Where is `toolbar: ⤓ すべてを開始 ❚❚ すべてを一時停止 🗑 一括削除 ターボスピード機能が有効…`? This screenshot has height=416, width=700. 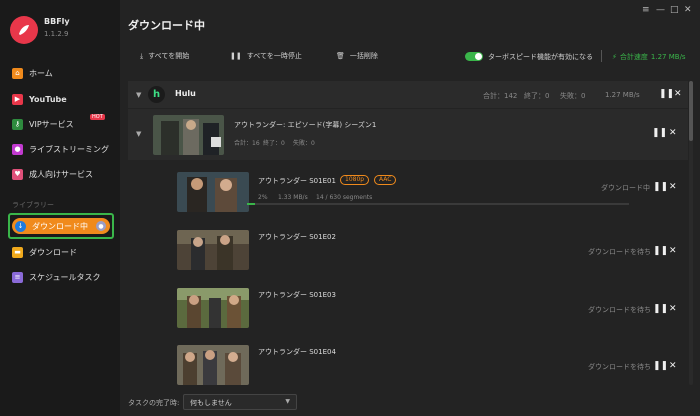 toolbar: ⤓ すべてを開始 ❚❚ すべてを一時停止 🗑 一括削除 ターボスピード機能が有効… is located at coordinates (410, 57).